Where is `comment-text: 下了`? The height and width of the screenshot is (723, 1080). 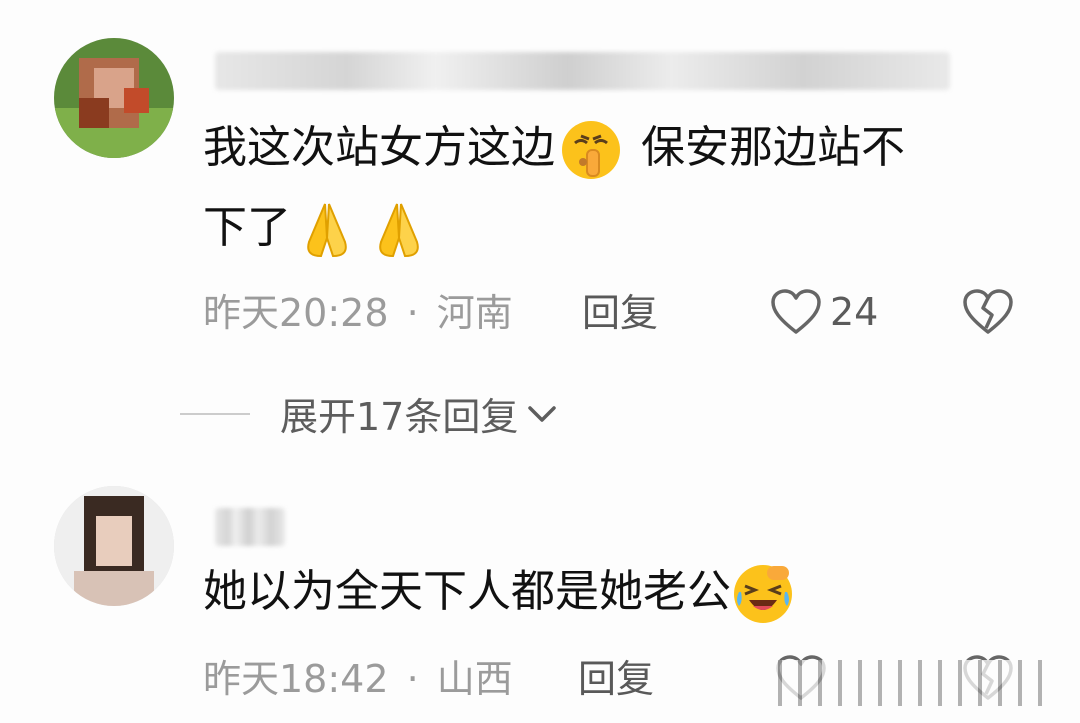
comment-text: 下了 is located at coordinates (247, 227).